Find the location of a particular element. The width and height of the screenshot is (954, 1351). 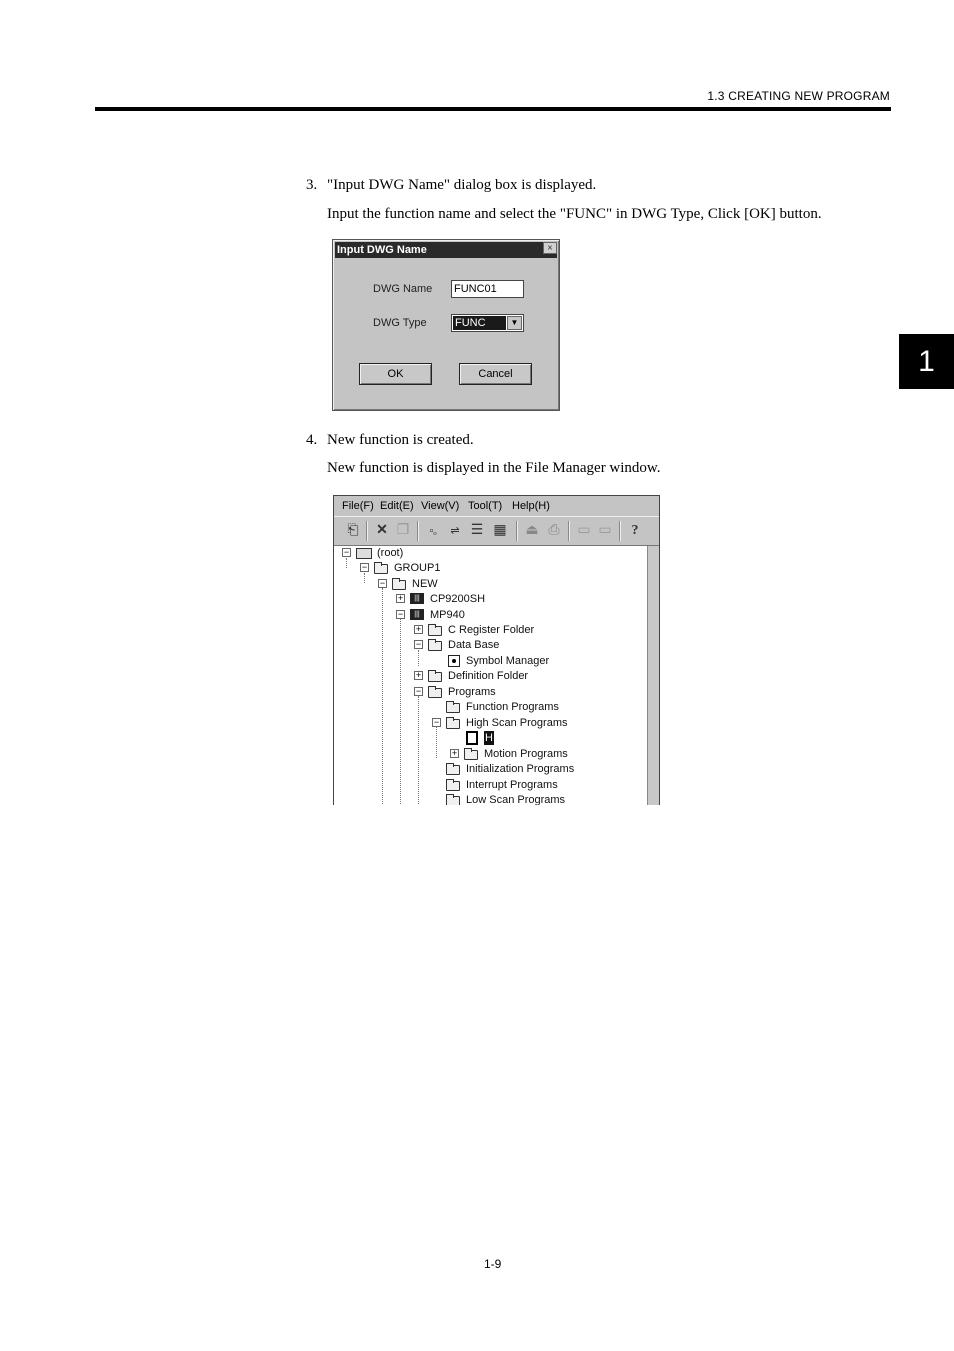

tree-label: Motion Programs is located at coordinates (526, 754).